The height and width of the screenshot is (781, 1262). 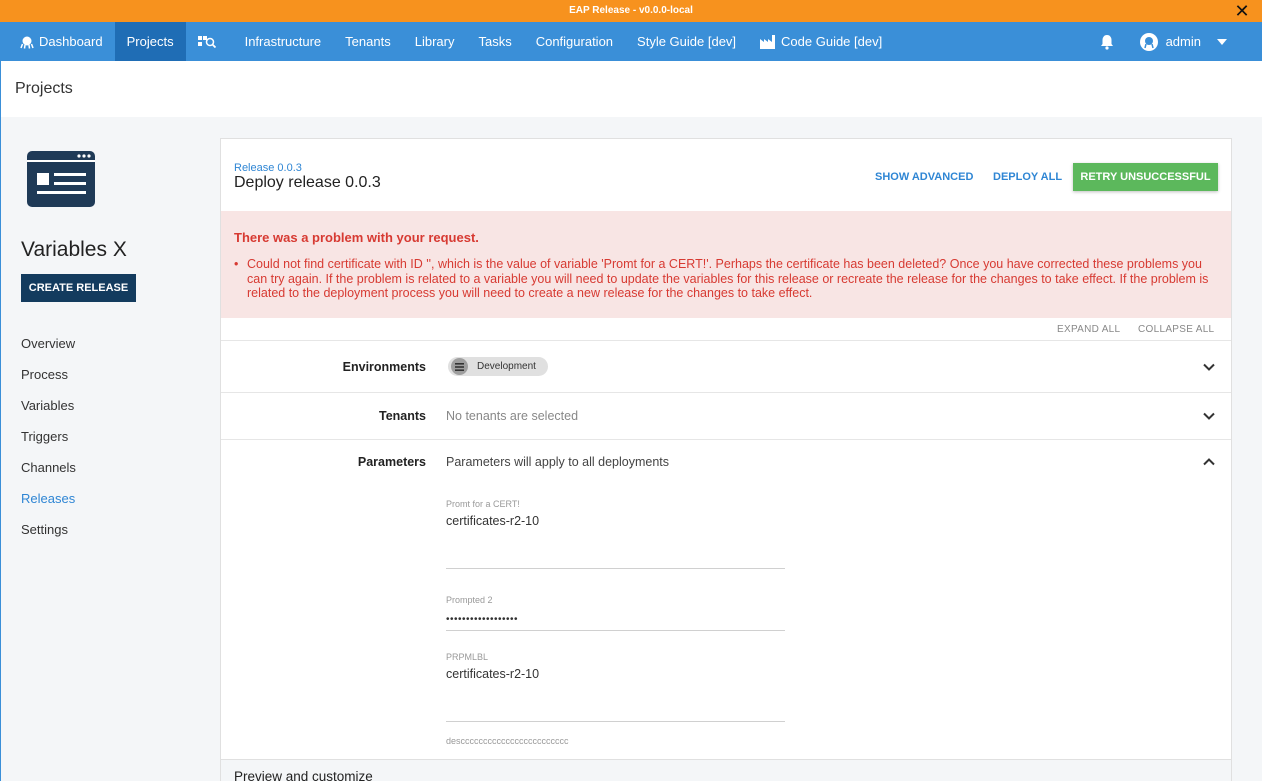 I want to click on parameters-value: Parameters will apply to all deployments, so click(x=558, y=462).